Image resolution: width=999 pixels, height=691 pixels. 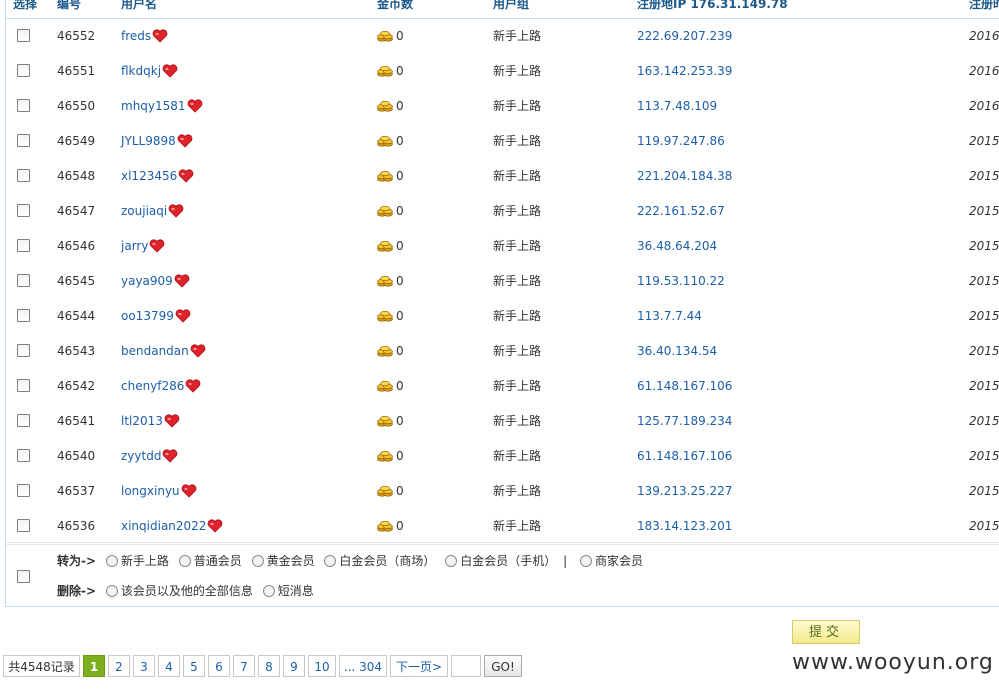 I want to click on submit-button: 提交, so click(x=826, y=632).